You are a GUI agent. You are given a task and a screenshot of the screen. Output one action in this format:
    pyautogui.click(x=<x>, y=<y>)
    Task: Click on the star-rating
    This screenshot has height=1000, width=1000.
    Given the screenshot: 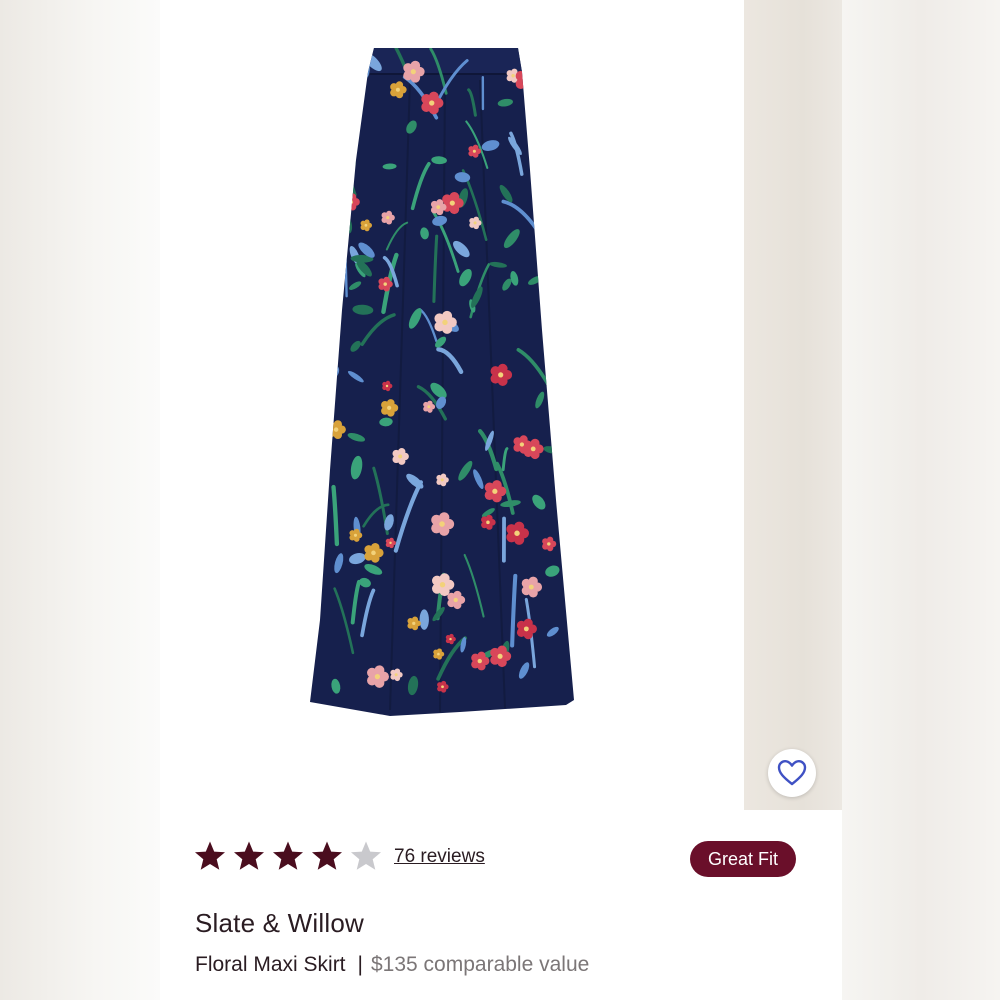 What is the action you would take?
    pyautogui.click(x=288, y=856)
    